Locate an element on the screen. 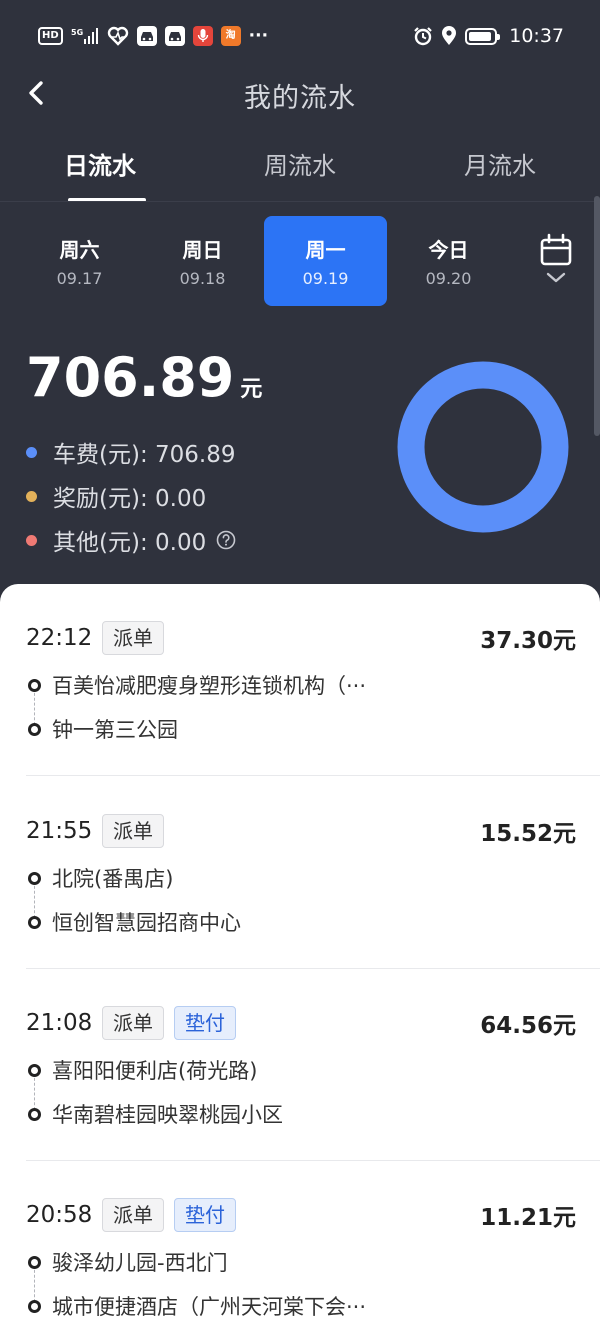 This screenshot has width=600, height=1327. donut-ring-fare is located at coordinates (483, 447).